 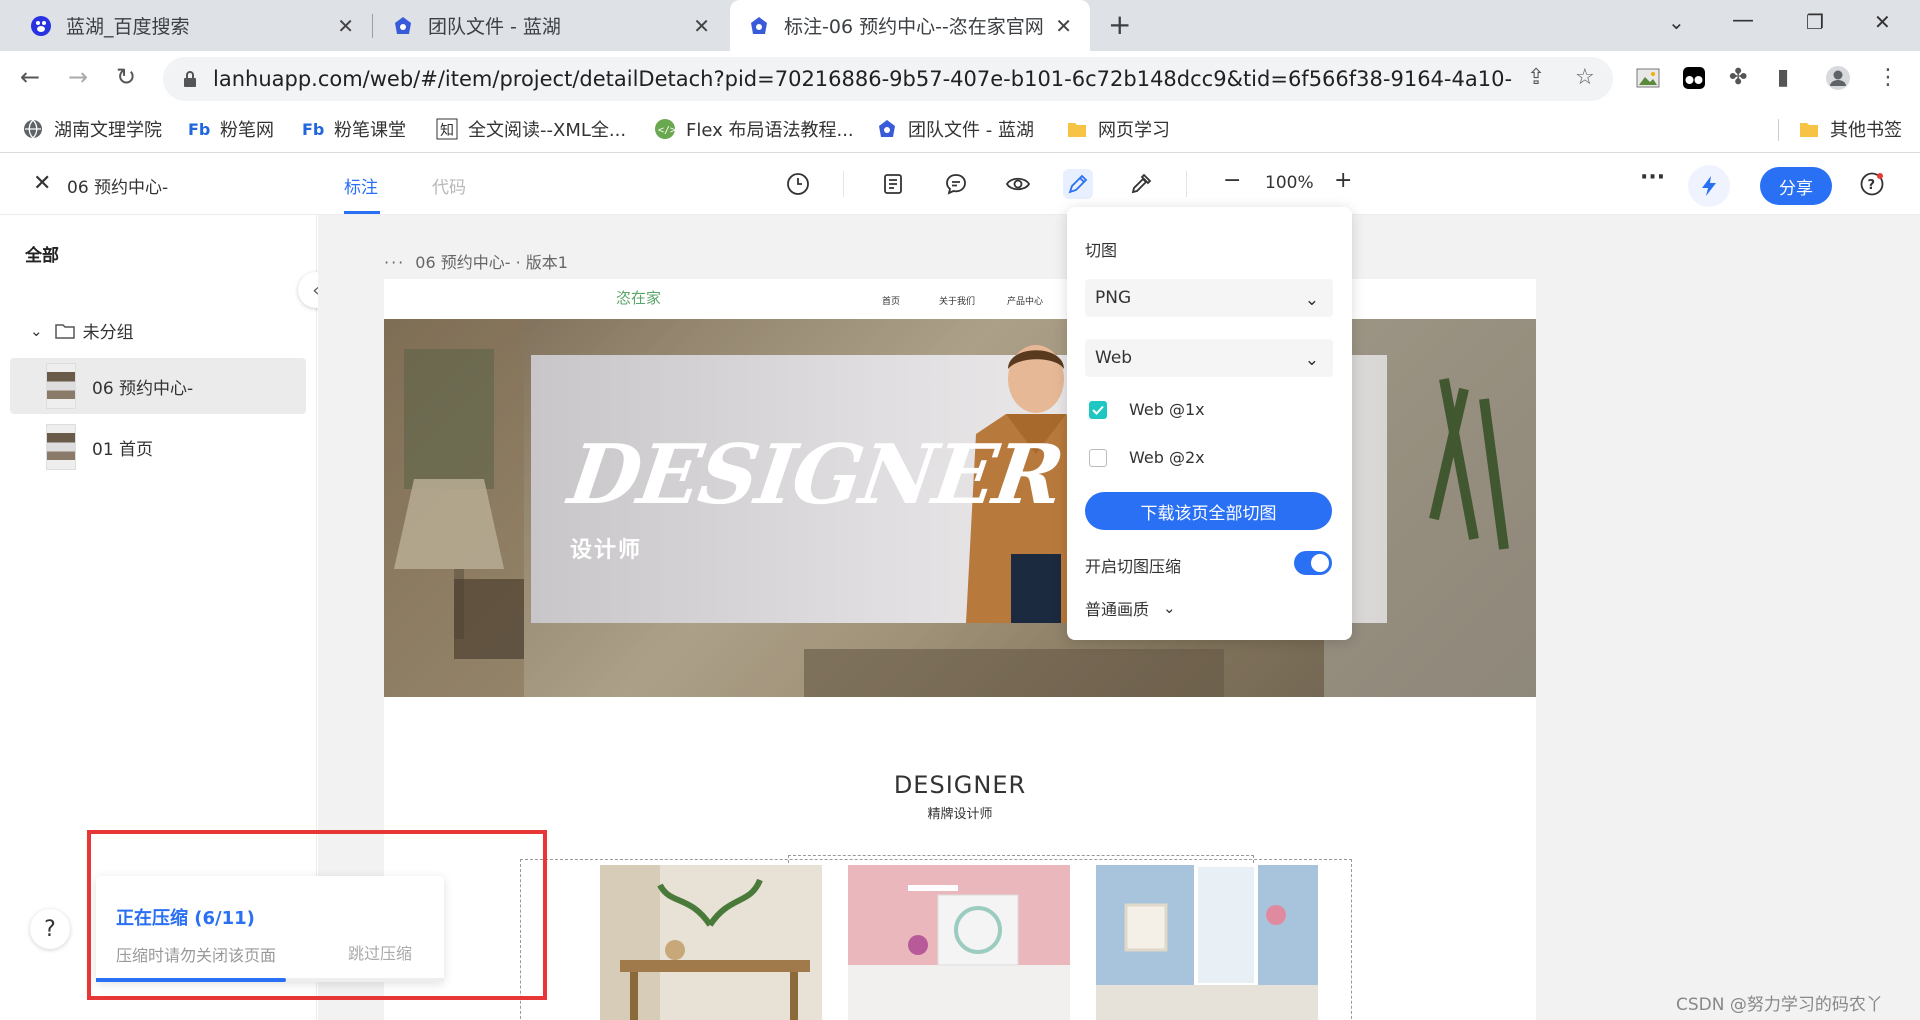 I want to click on checkbox-checked, so click(x=1098, y=409).